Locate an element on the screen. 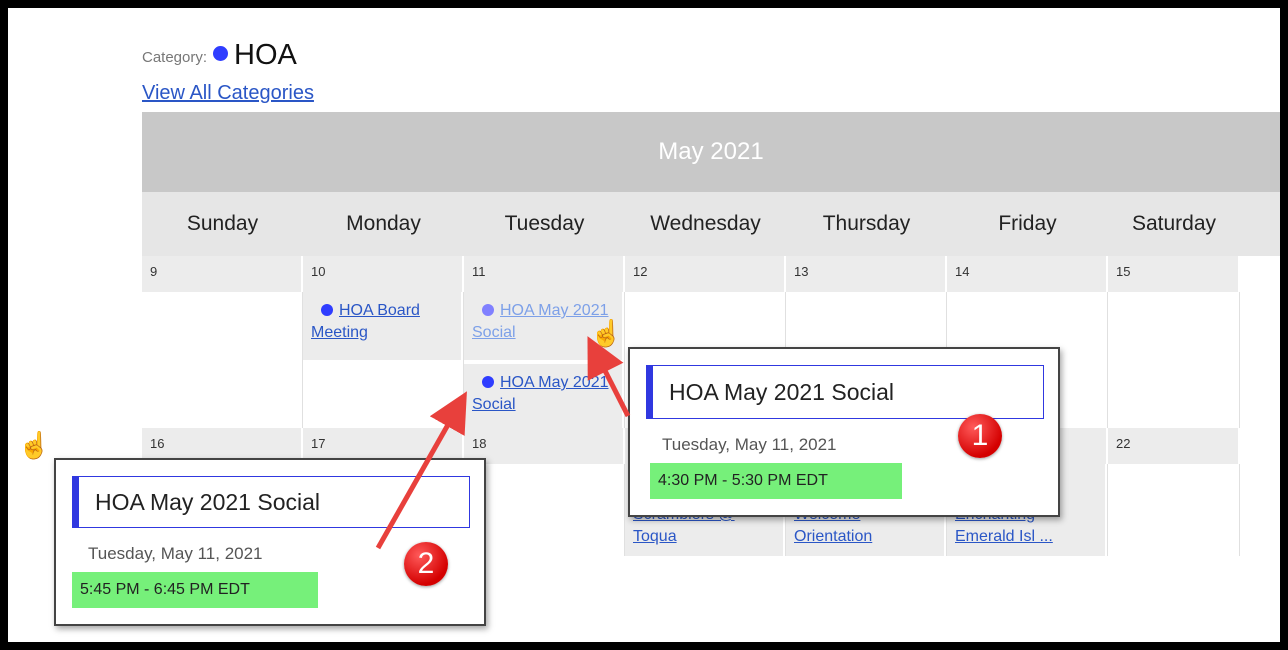 The width and height of the screenshot is (1288, 650). tooltip-time: 4:30 PM - 5:30 PM EDT is located at coordinates (776, 481).